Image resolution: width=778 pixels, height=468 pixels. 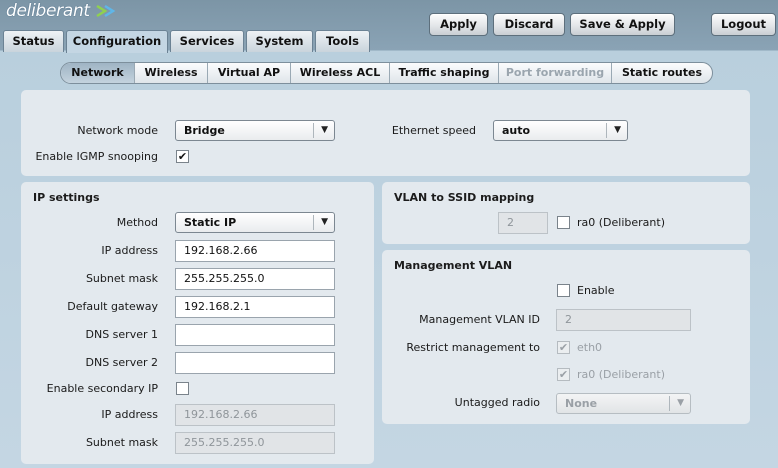 What do you see at coordinates (458, 24) in the screenshot?
I see `apply-button: Apply` at bounding box center [458, 24].